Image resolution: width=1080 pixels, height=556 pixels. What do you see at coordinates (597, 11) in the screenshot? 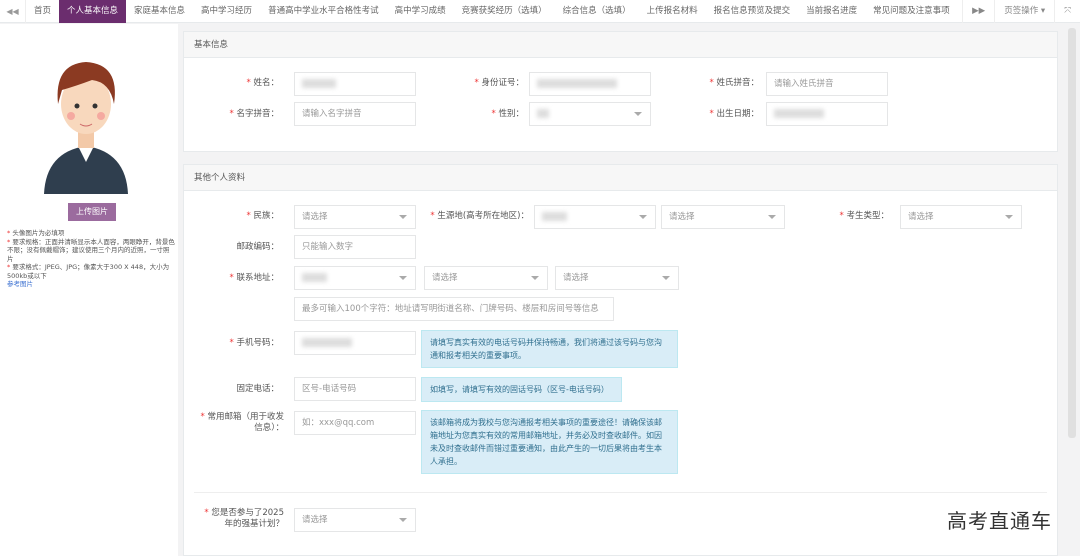
I see `tab-comprehensive: 综合信息（选填）` at bounding box center [597, 11].